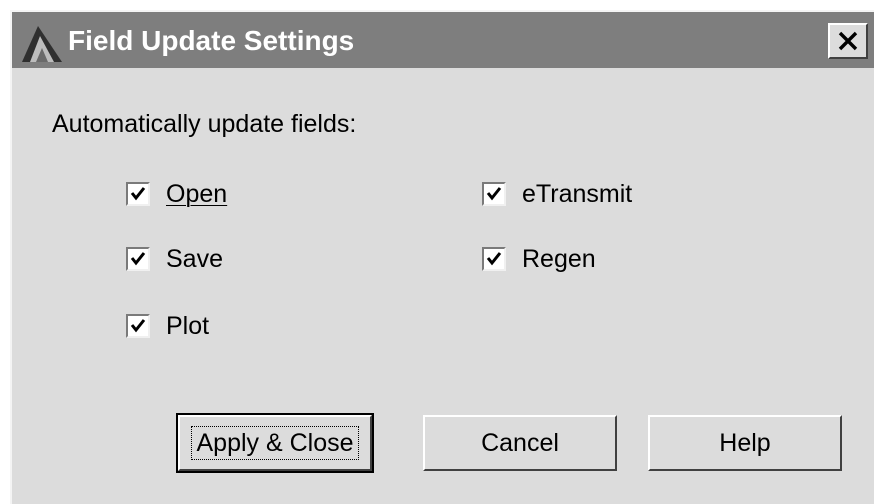 The width and height of the screenshot is (876, 504). I want to click on open-label: Open, so click(197, 194).